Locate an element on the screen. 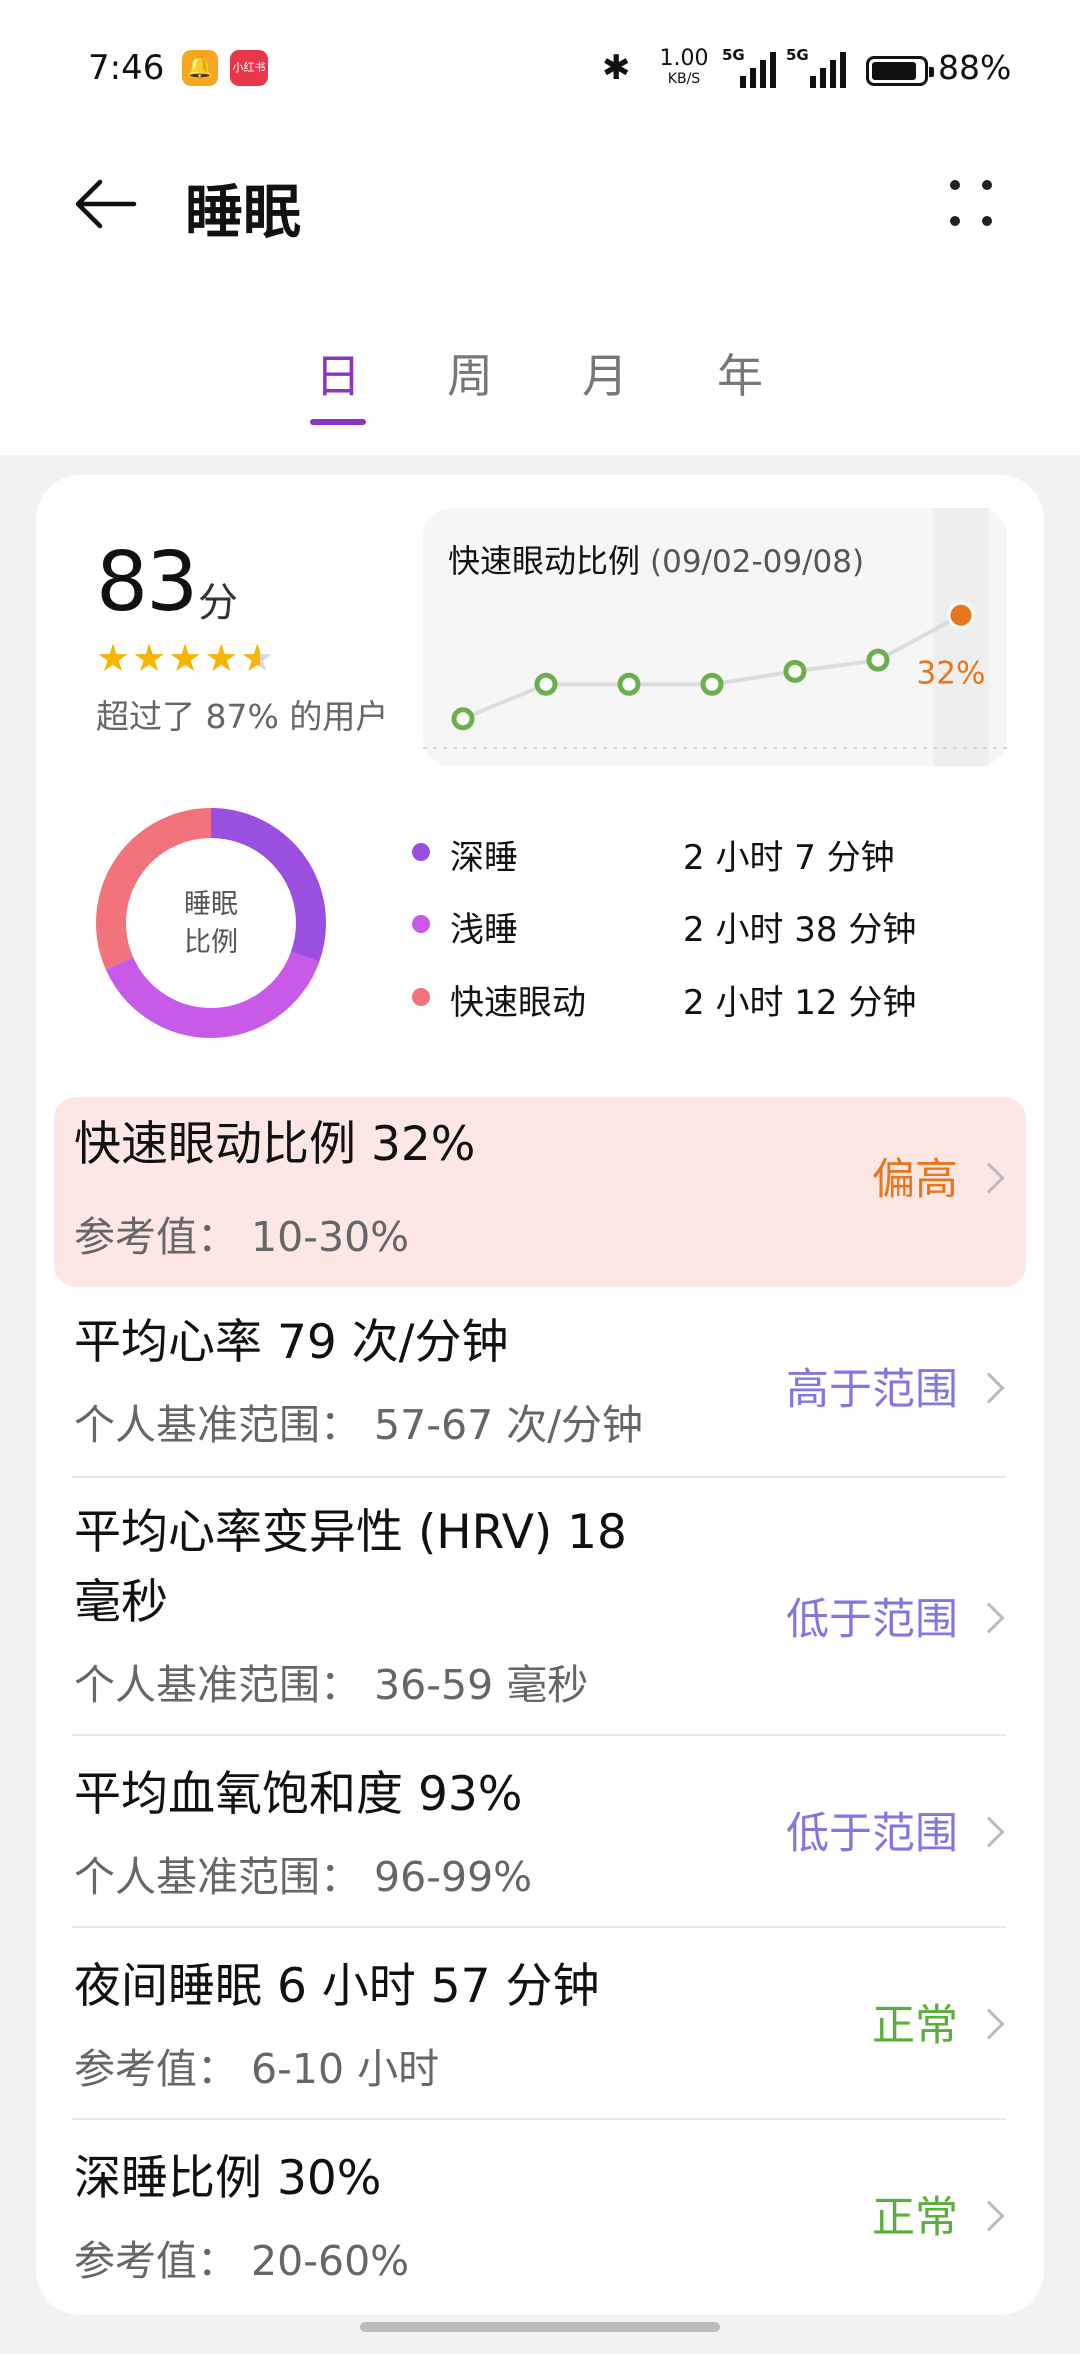  star-icon-half: ★ is located at coordinates (258, 658).